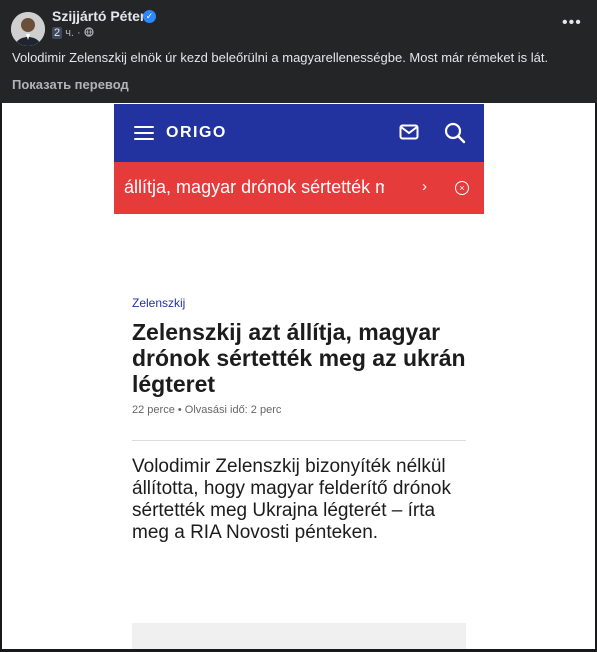 The height and width of the screenshot is (652, 597). Describe the element at coordinates (149, 16) in the screenshot. I see `verified-badge-icon: ✓` at that location.